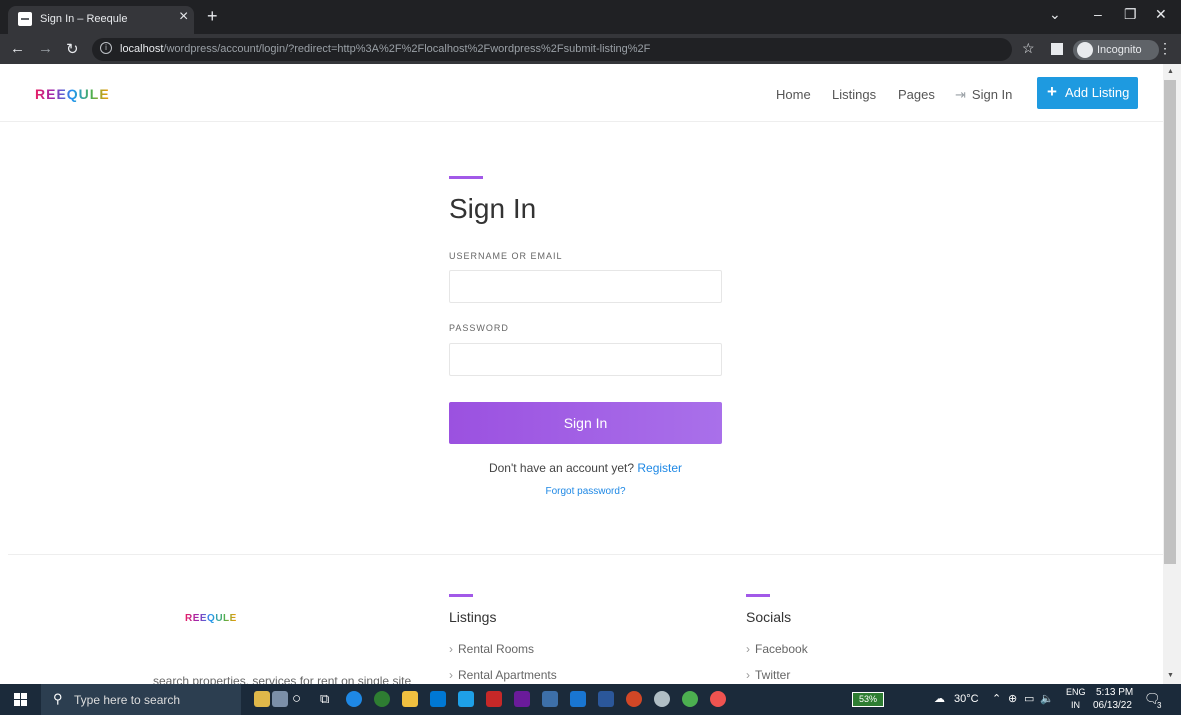  I want to click on file-explorer-icon, so click(410, 699).